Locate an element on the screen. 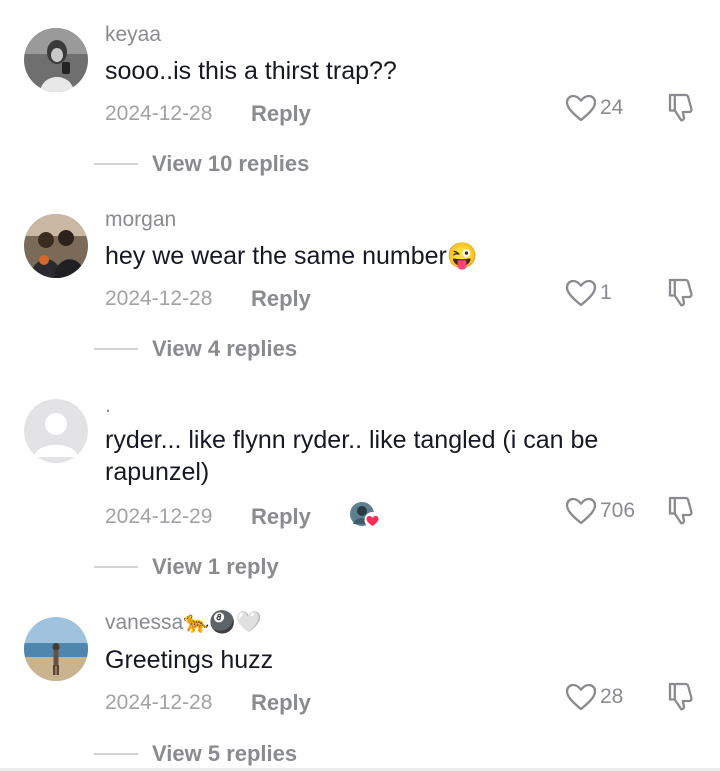  comment-text: Greetings huzz is located at coordinates (189, 660).